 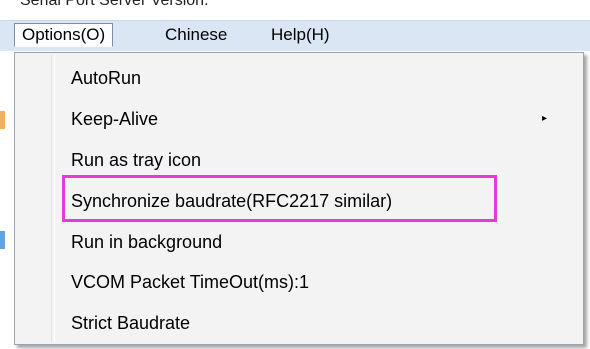 I want to click on menu-chinese: Chinese, so click(x=196, y=35).